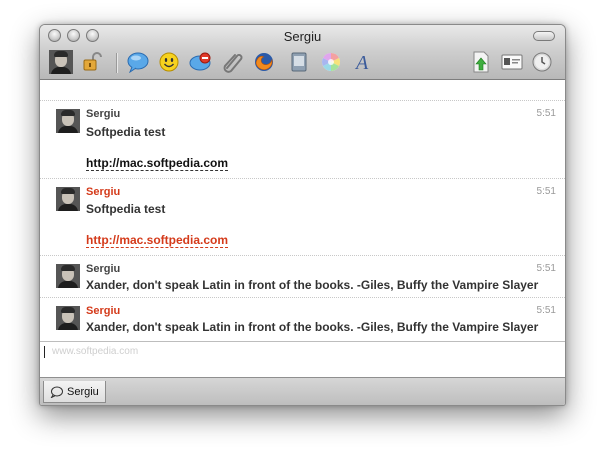  I want to click on open-browser-button, so click(264, 62).